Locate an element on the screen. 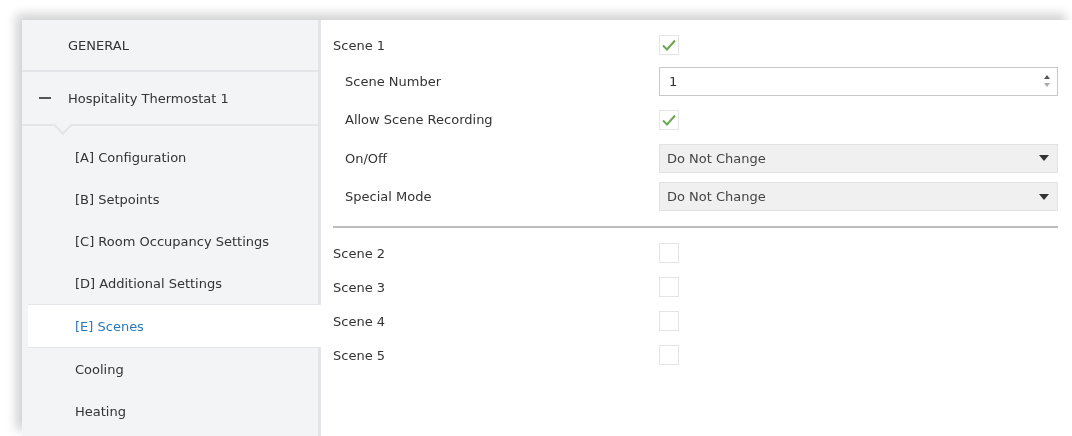 This screenshot has width=1072, height=436. scene-label: Scene 3 is located at coordinates (360, 287).